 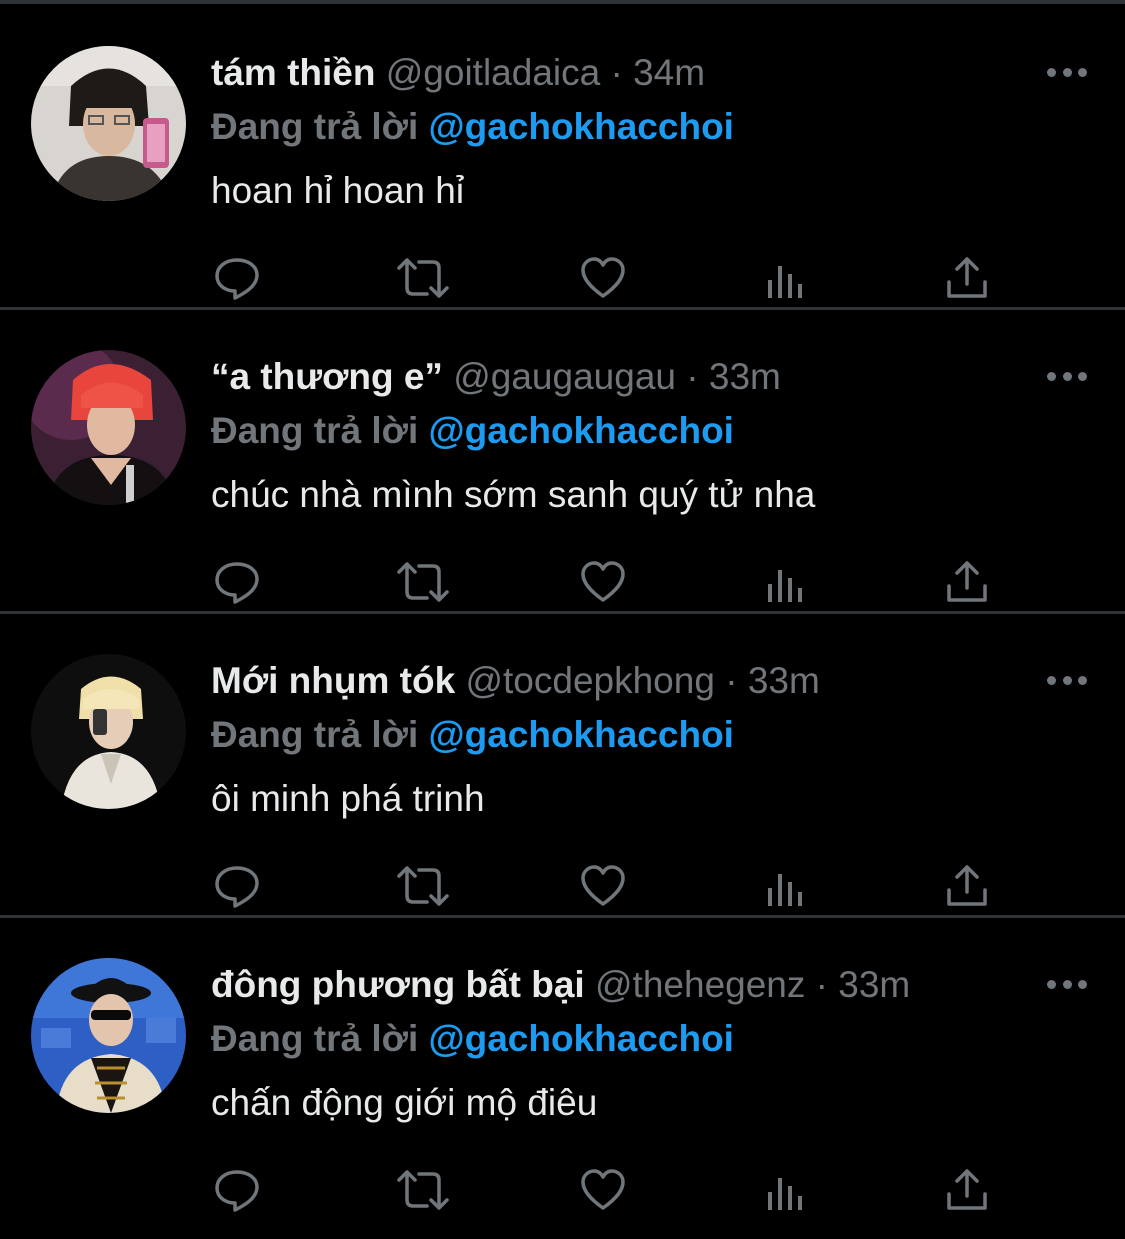 What do you see at coordinates (589, 680) in the screenshot?
I see `user-handle: @tocdepkhong` at bounding box center [589, 680].